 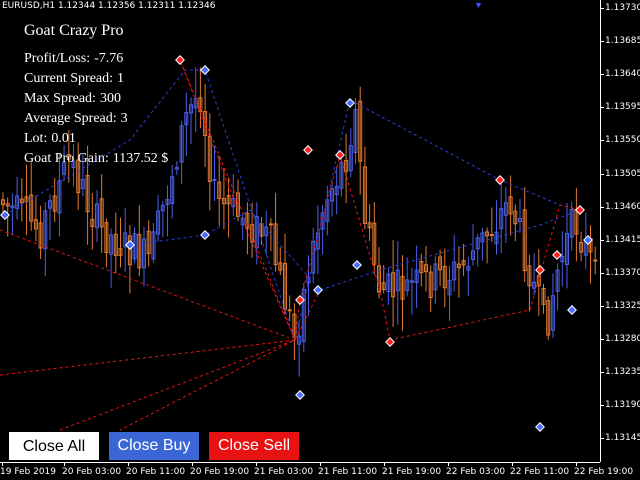 What do you see at coordinates (28, 472) in the screenshot?
I see `time-label: 19 Feb 2019` at bounding box center [28, 472].